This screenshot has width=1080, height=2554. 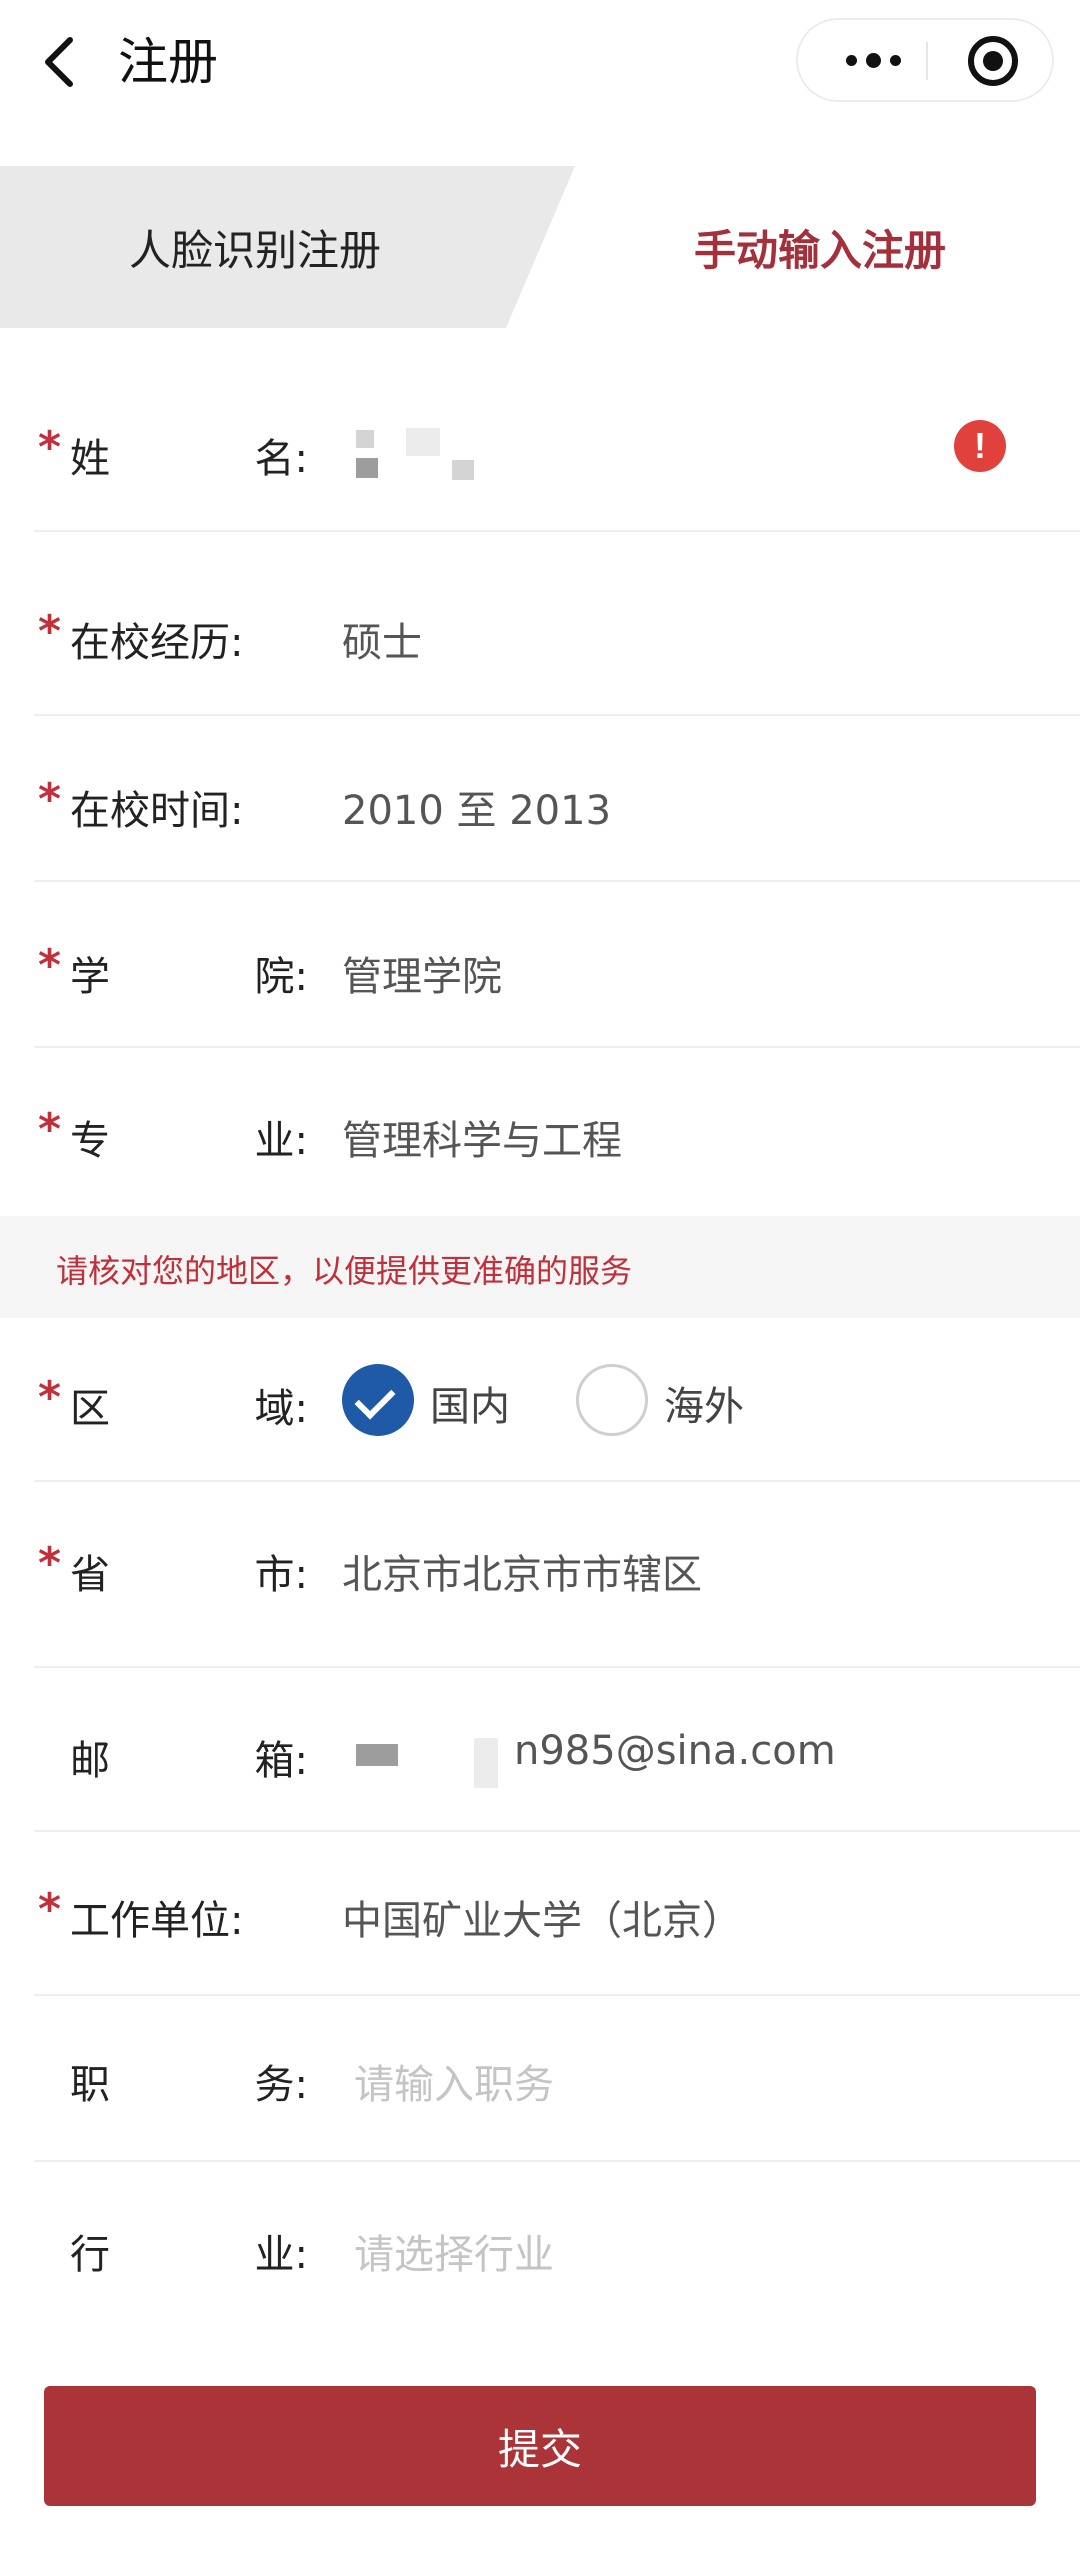 I want to click on mini-program-capsule, so click(x=925, y=60).